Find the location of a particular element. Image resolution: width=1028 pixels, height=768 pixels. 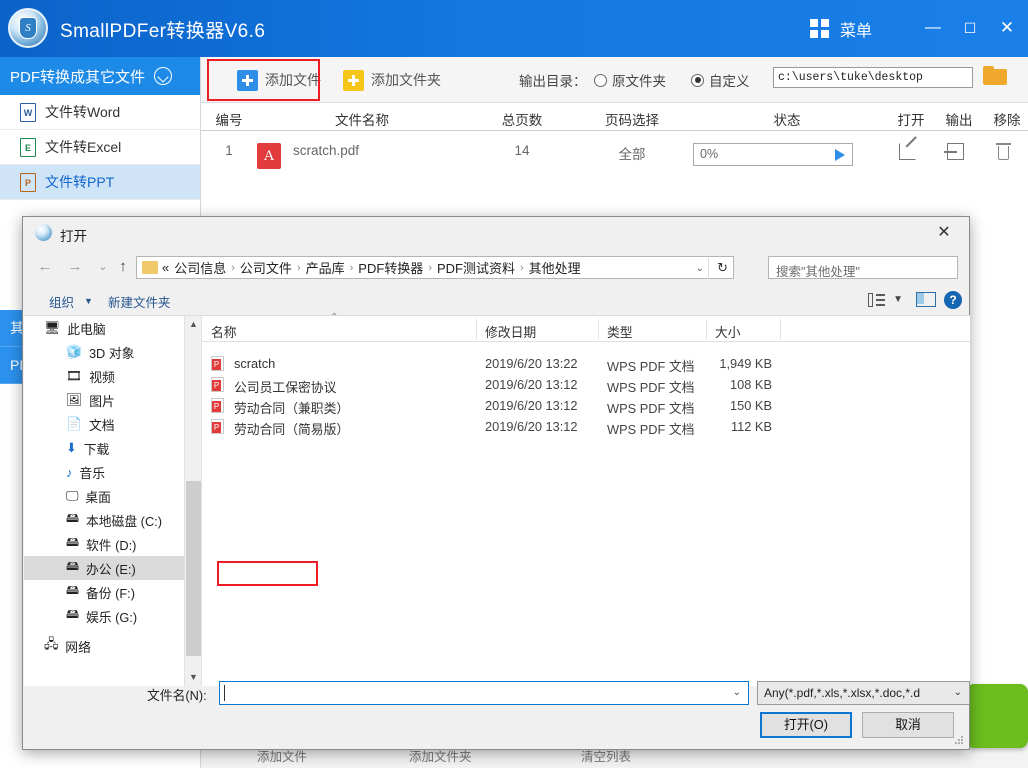

nav-item-pictures: 🖼 图片 is located at coordinates (112, 400).